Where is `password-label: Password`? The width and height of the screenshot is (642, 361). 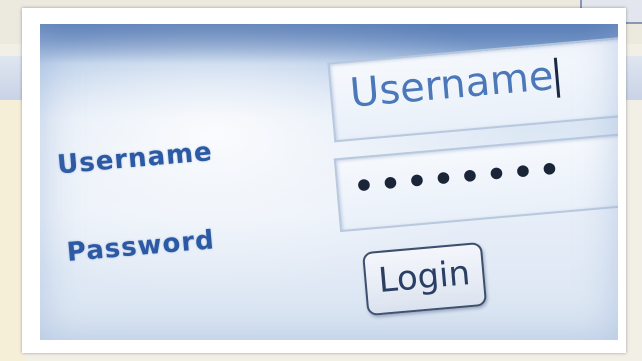 password-label: Password is located at coordinates (140, 247).